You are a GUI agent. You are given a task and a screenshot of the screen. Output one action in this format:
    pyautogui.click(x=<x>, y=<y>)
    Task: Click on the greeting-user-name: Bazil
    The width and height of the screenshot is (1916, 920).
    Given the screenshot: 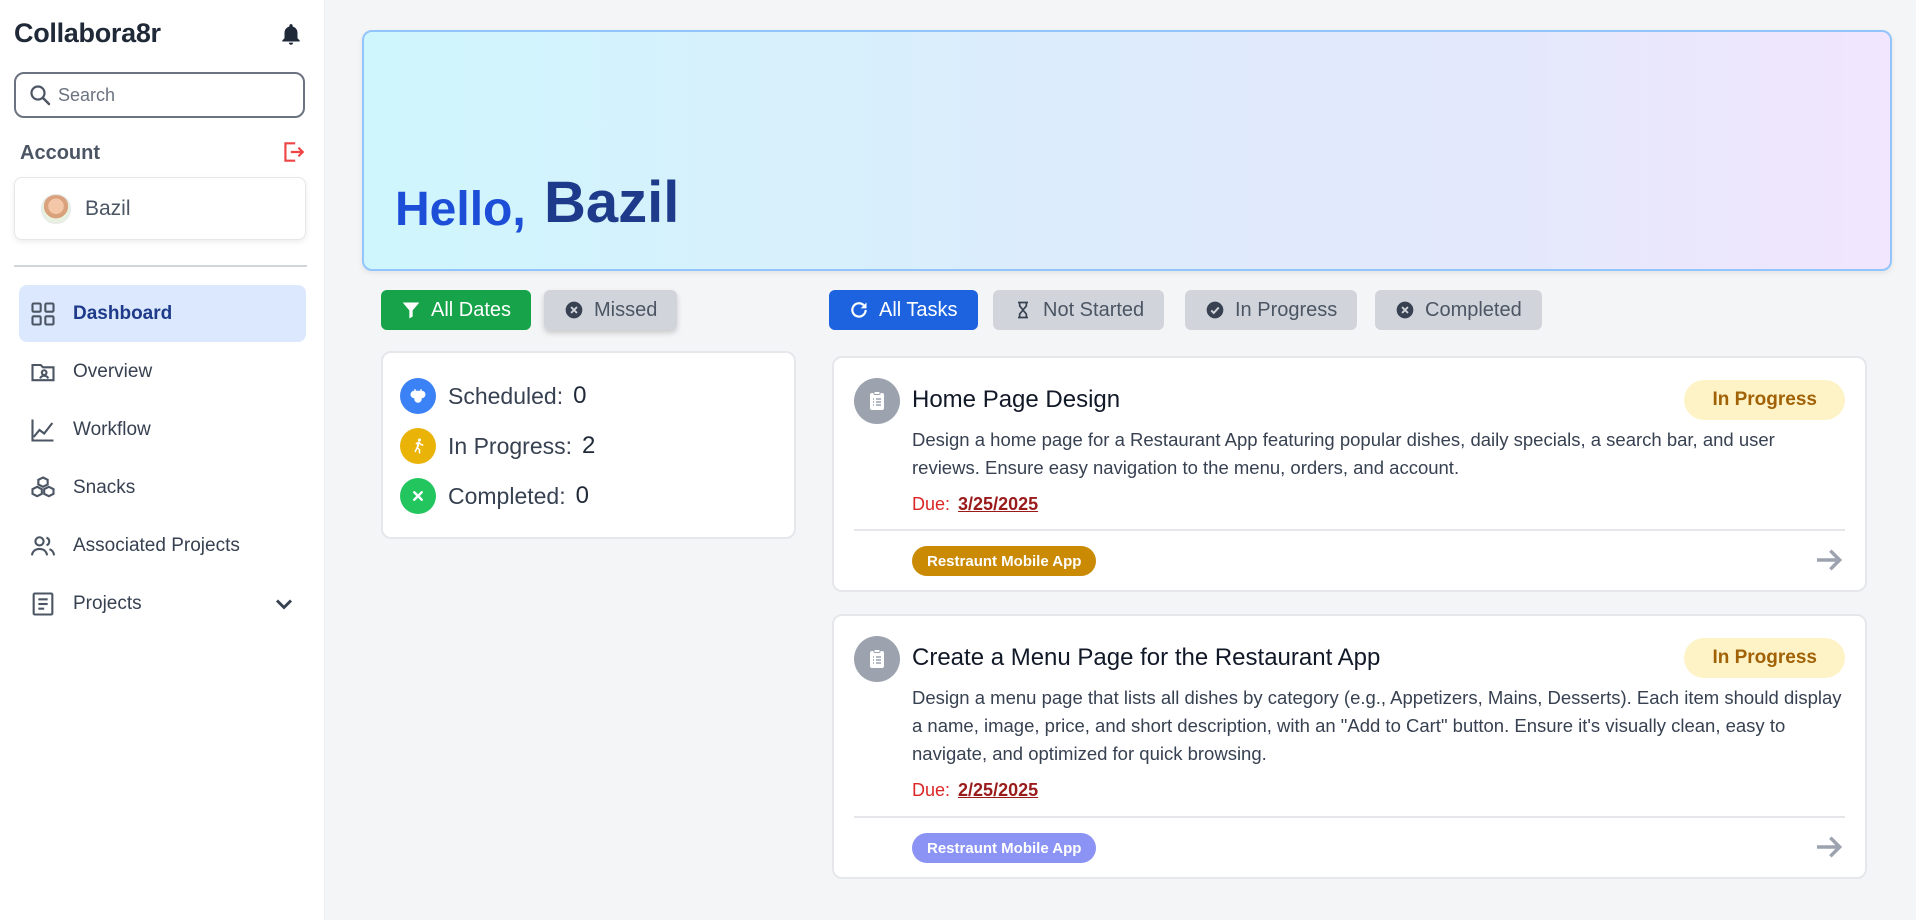 What is the action you would take?
    pyautogui.click(x=612, y=202)
    